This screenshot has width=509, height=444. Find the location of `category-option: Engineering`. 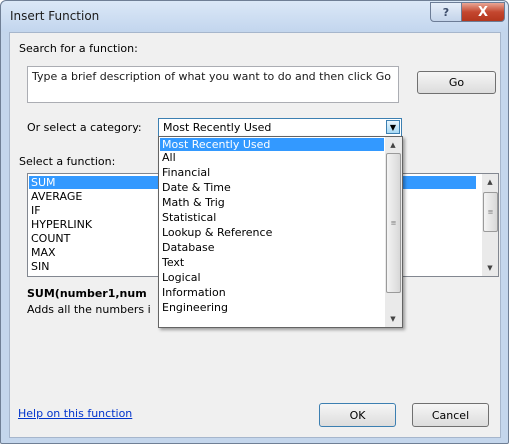

category-option: Engineering is located at coordinates (272, 307).